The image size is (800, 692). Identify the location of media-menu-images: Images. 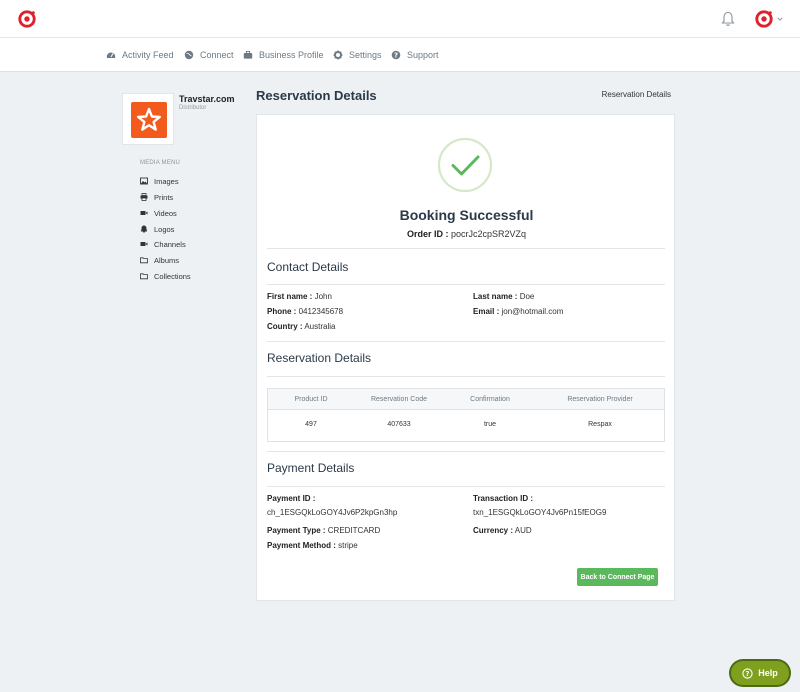
(159, 181).